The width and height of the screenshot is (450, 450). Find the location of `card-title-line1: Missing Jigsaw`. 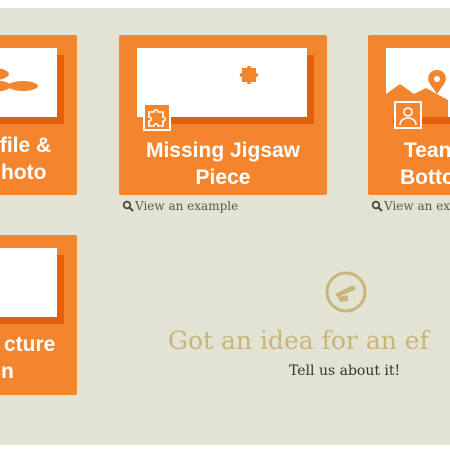

card-title-line1: Missing Jigsaw is located at coordinates (223, 150).